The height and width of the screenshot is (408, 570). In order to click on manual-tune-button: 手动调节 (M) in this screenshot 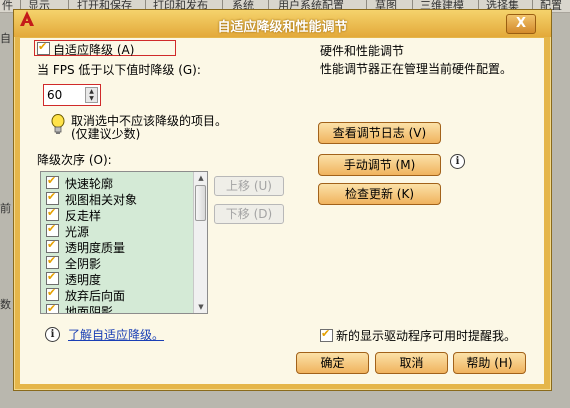, I will do `click(379, 165)`.